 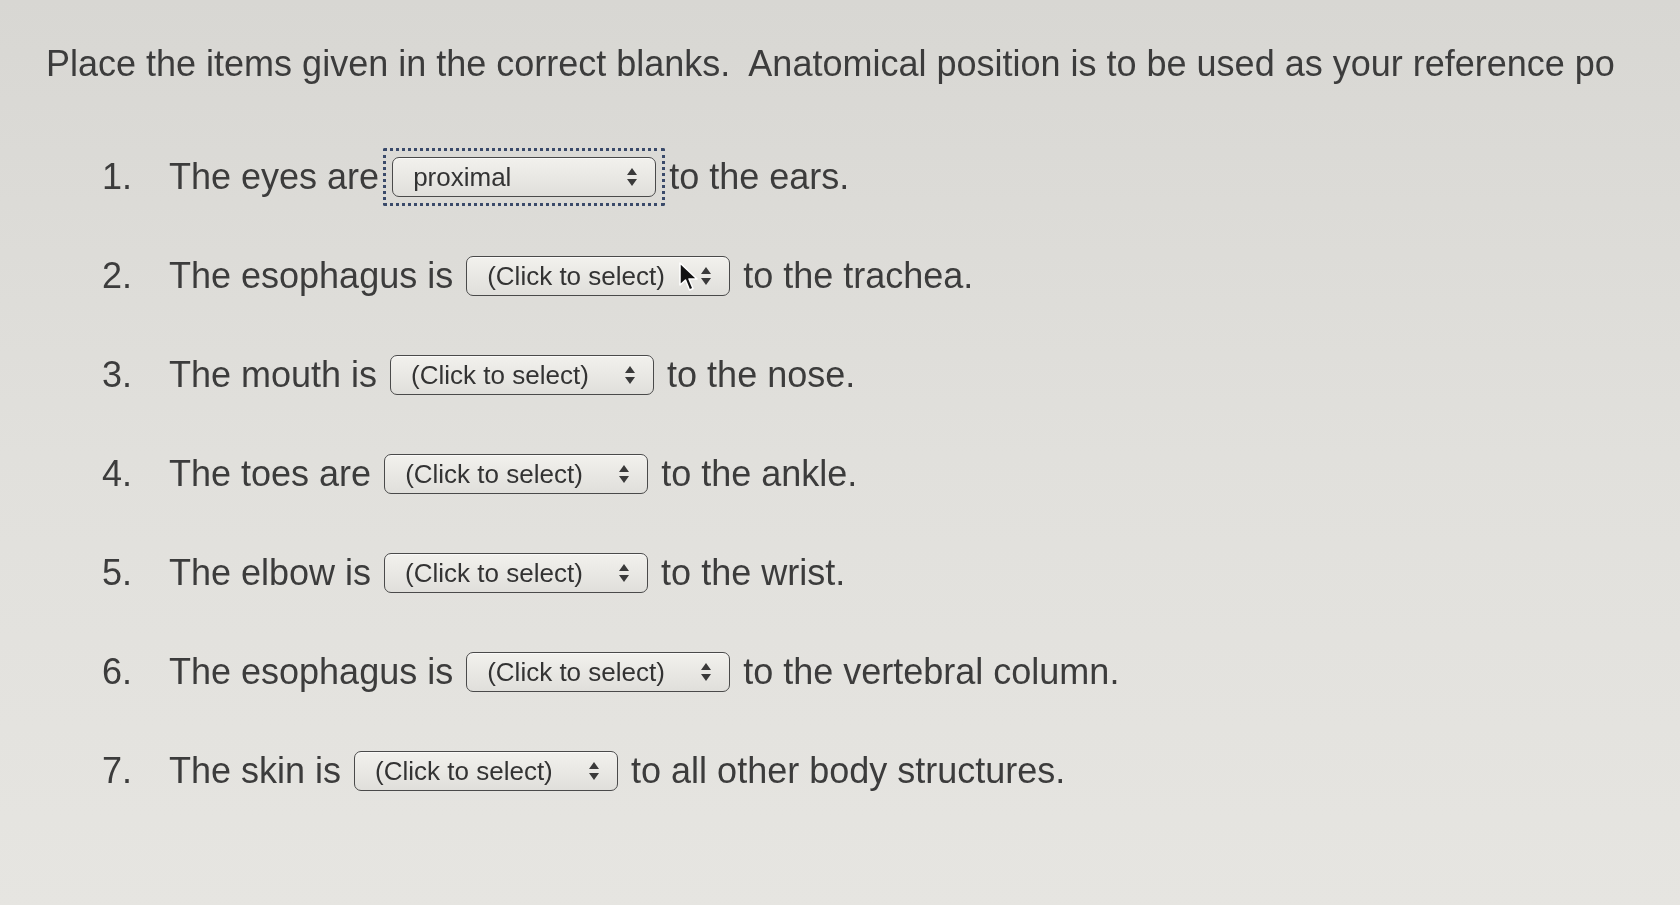 I want to click on question-number: 2., so click(x=118, y=276).